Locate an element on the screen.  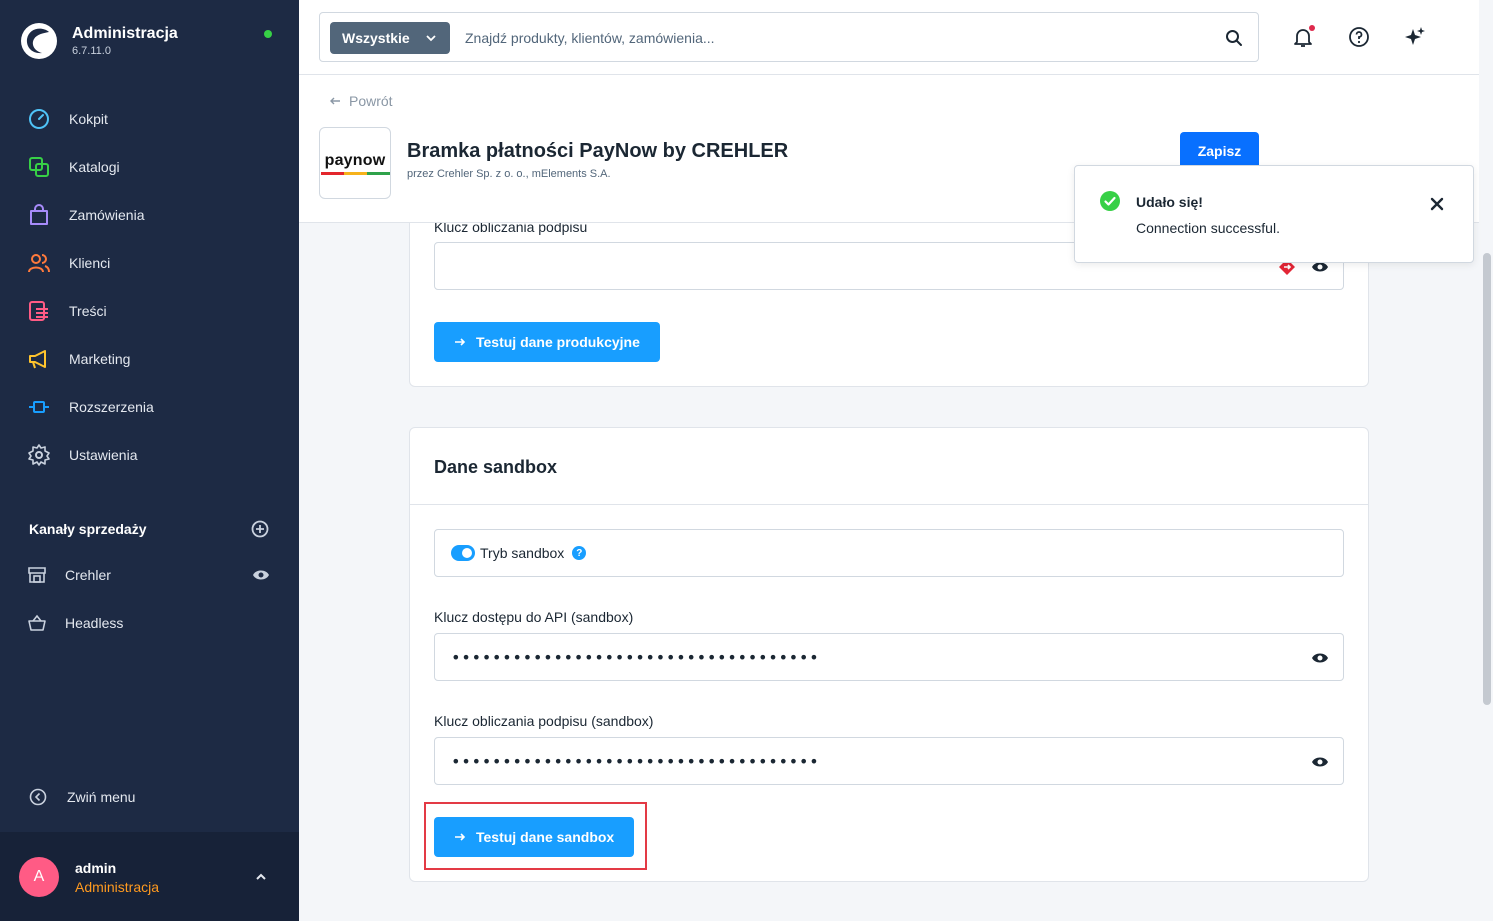
sidebar-item-label: Ustawienia is located at coordinates (103, 455).